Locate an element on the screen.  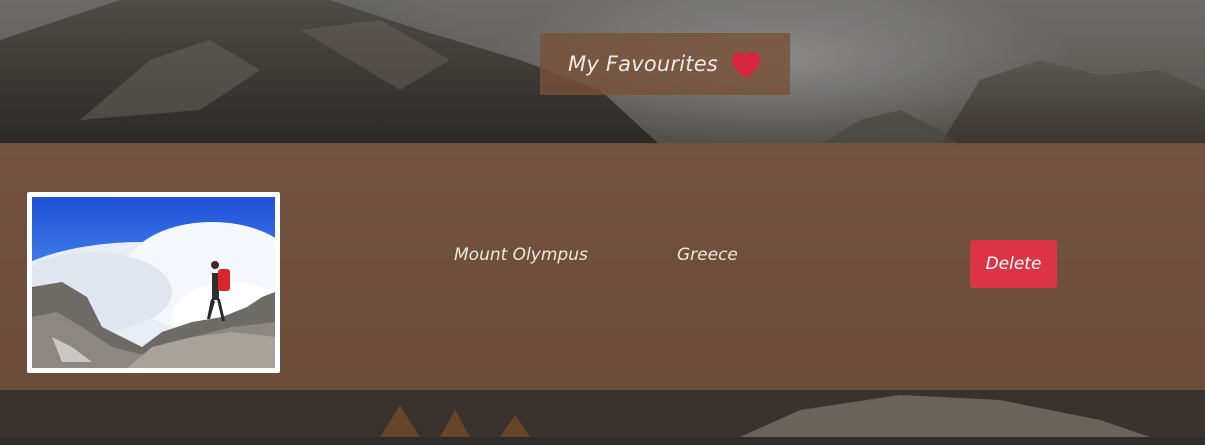
favourite-name: Mount Olympus is located at coordinates (521, 255).